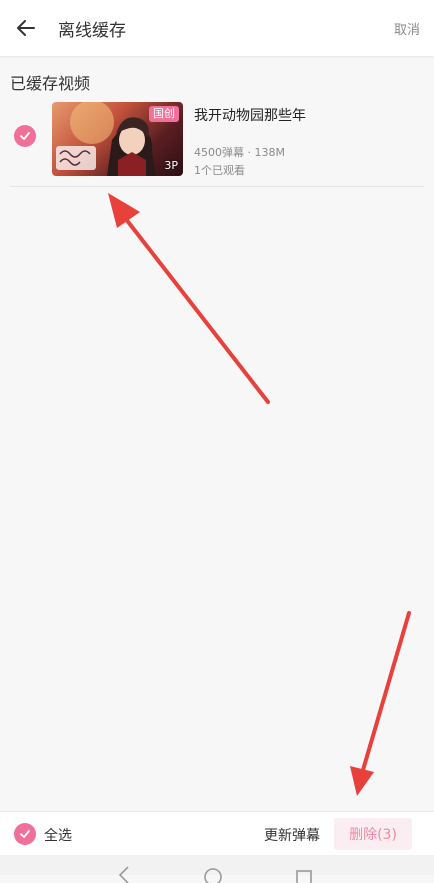  What do you see at coordinates (124, 873) in the screenshot?
I see `nav-back-icon` at bounding box center [124, 873].